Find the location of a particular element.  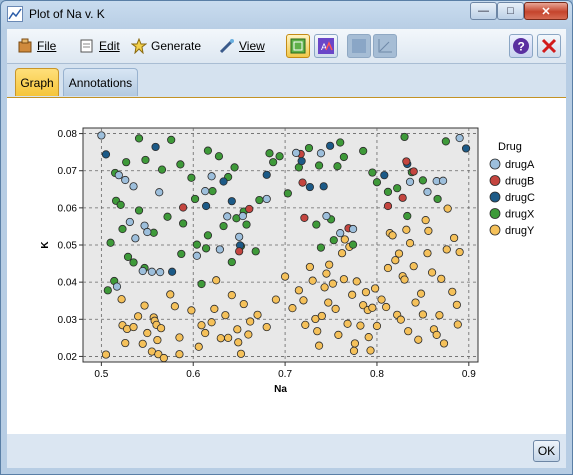

chart-type-icon is located at coordinates (359, 46).